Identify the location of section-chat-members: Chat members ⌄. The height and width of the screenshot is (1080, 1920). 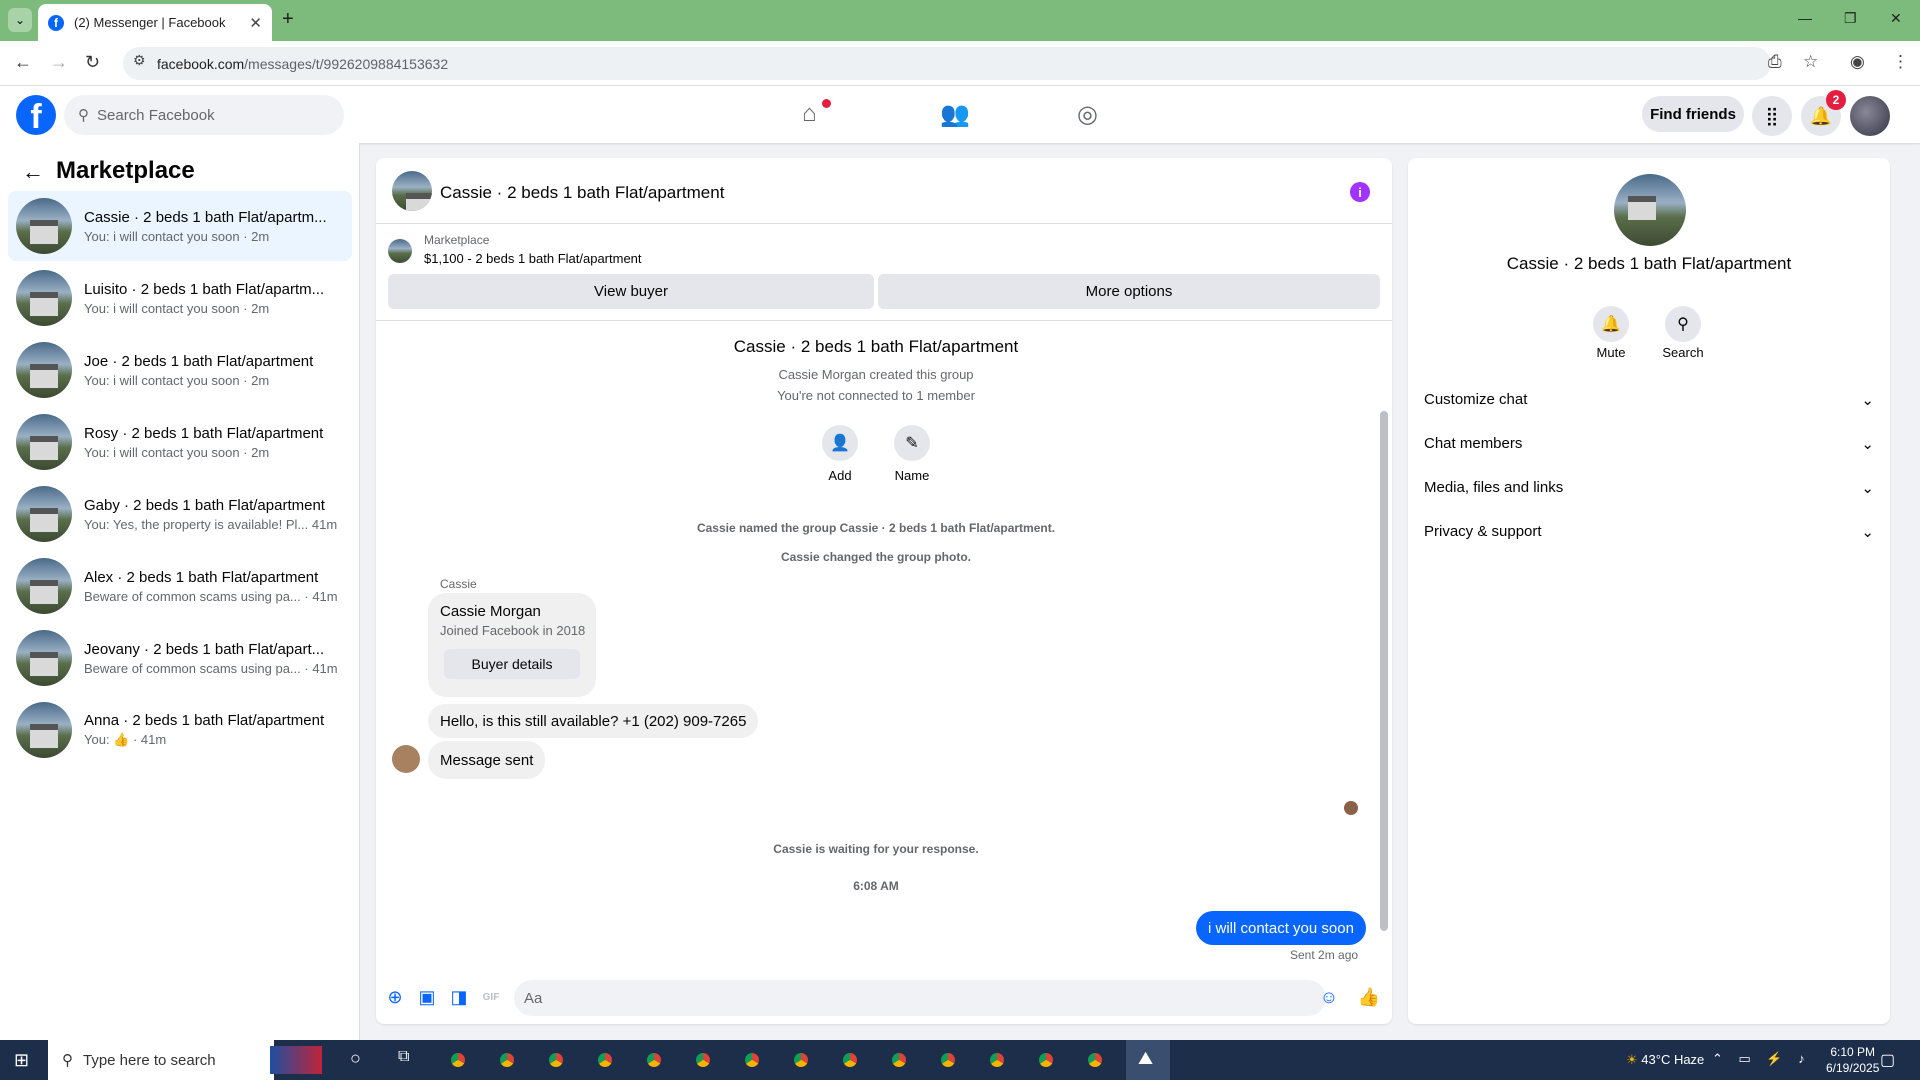
(1649, 444).